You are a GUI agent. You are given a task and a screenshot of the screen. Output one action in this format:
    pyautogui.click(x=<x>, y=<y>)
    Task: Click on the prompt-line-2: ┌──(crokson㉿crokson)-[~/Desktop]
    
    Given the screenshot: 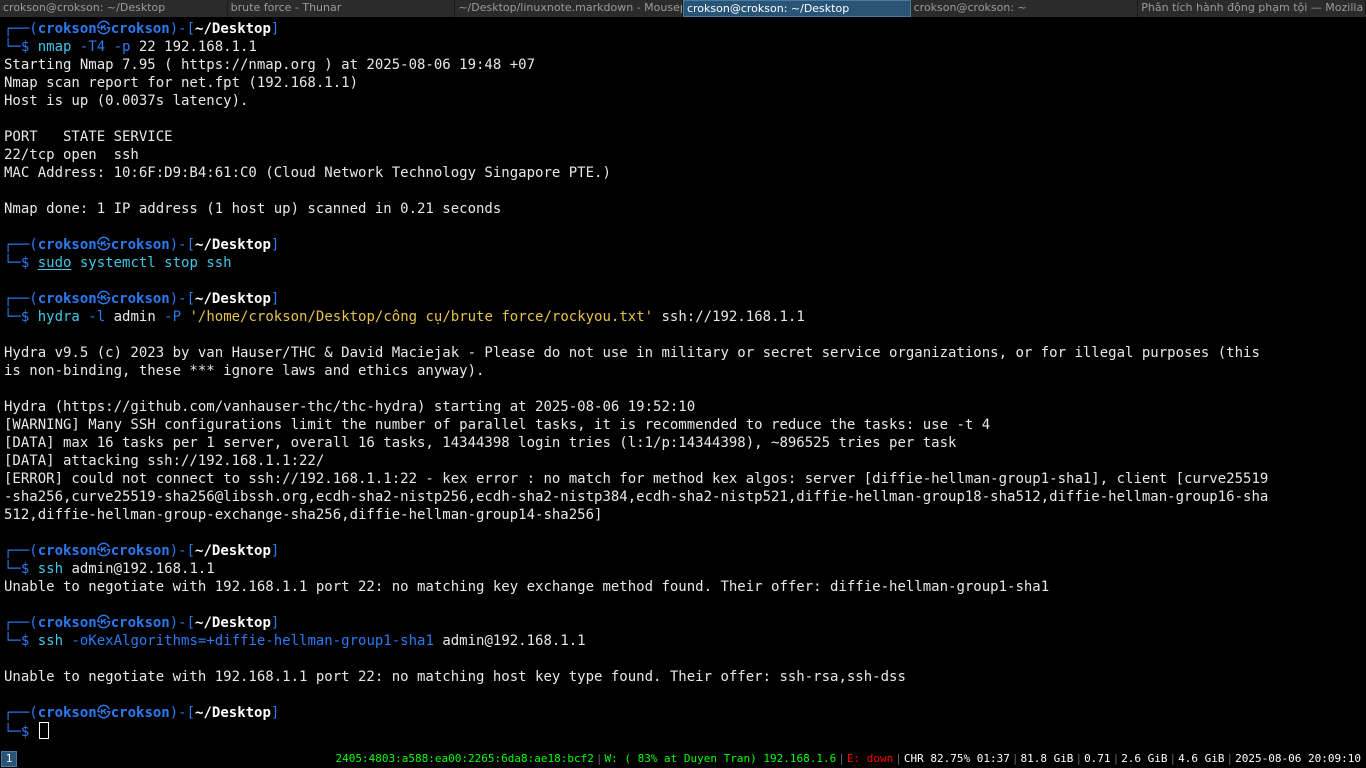 What is the action you would take?
    pyautogui.click(x=142, y=245)
    